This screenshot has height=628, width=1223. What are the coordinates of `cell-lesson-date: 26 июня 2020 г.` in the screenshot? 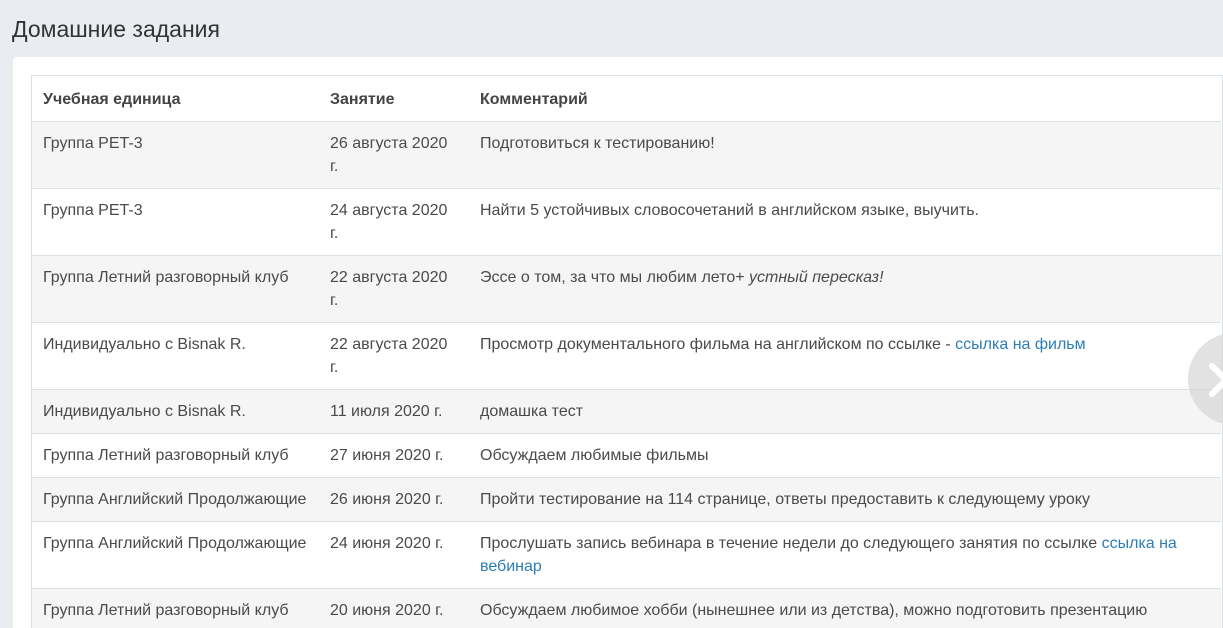 It's located at (393, 499).